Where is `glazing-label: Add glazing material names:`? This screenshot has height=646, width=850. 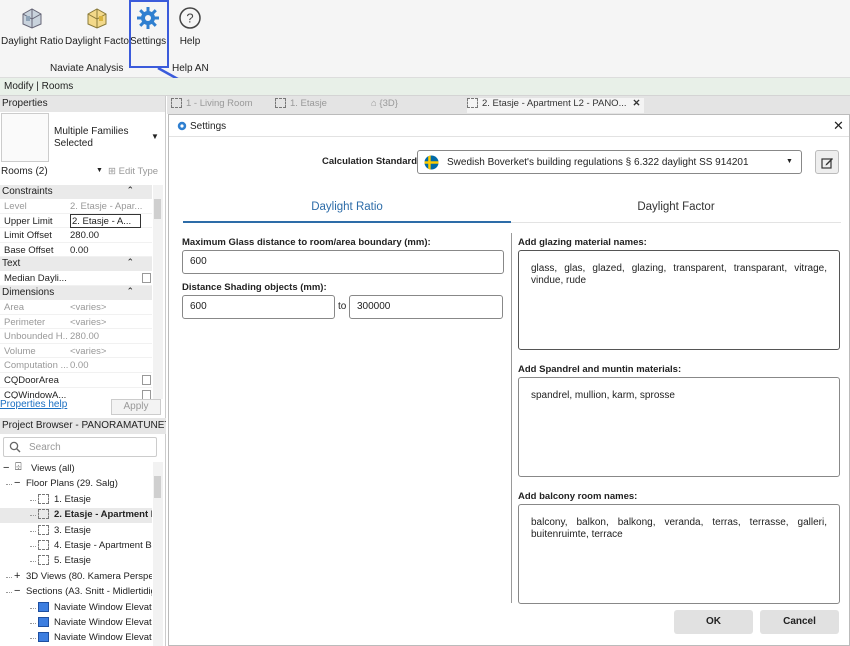
glazing-label: Add glazing material names: is located at coordinates (582, 242).